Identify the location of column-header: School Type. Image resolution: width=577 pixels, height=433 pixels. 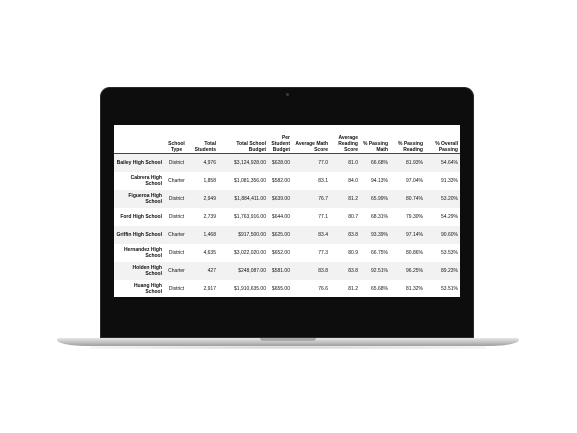
(176, 139).